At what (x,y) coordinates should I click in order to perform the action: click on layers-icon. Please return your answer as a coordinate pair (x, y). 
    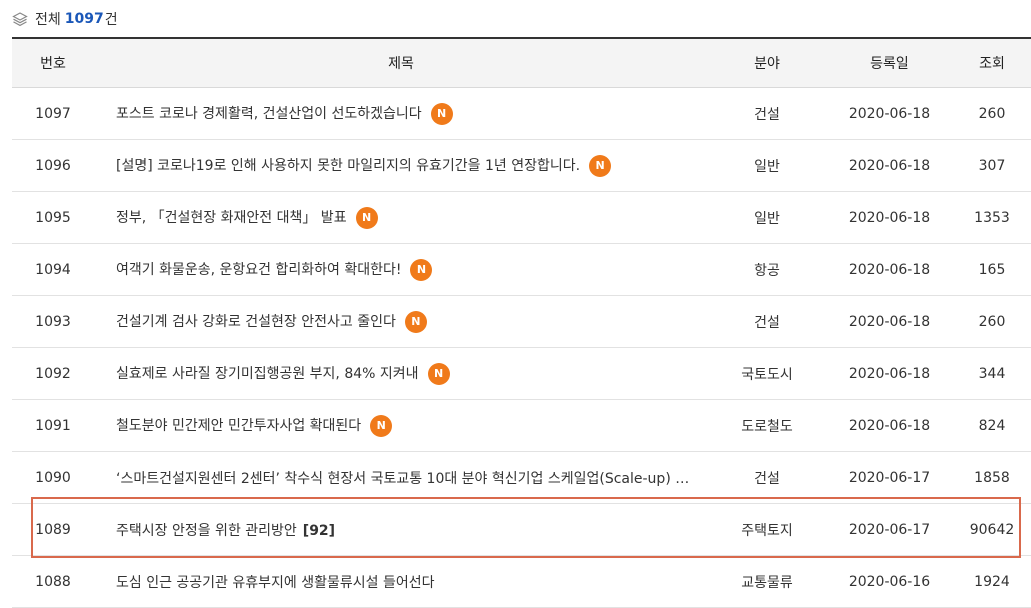
    Looking at the image, I should click on (20, 19).